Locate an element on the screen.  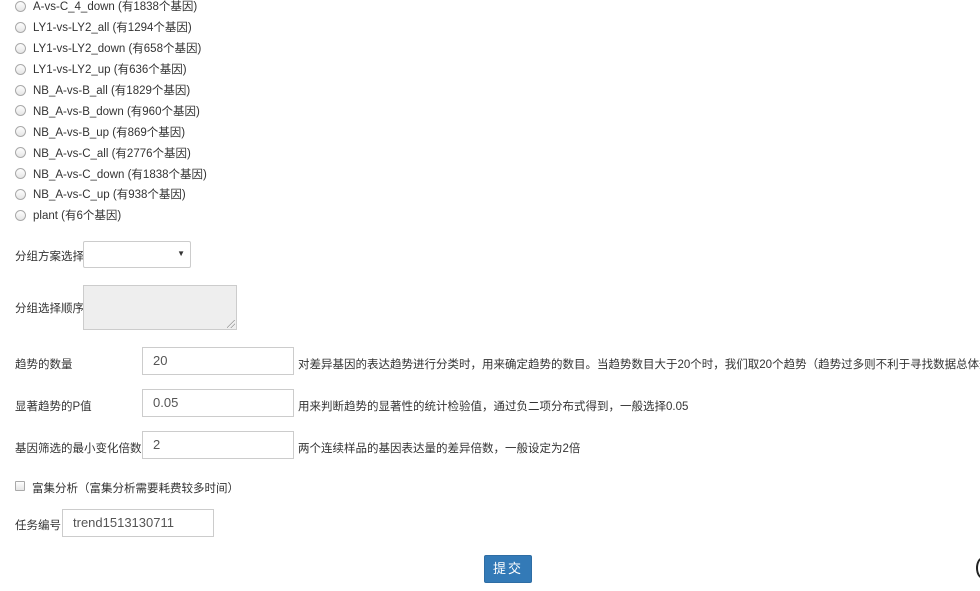
submit-button: 提交 is located at coordinates (508, 569).